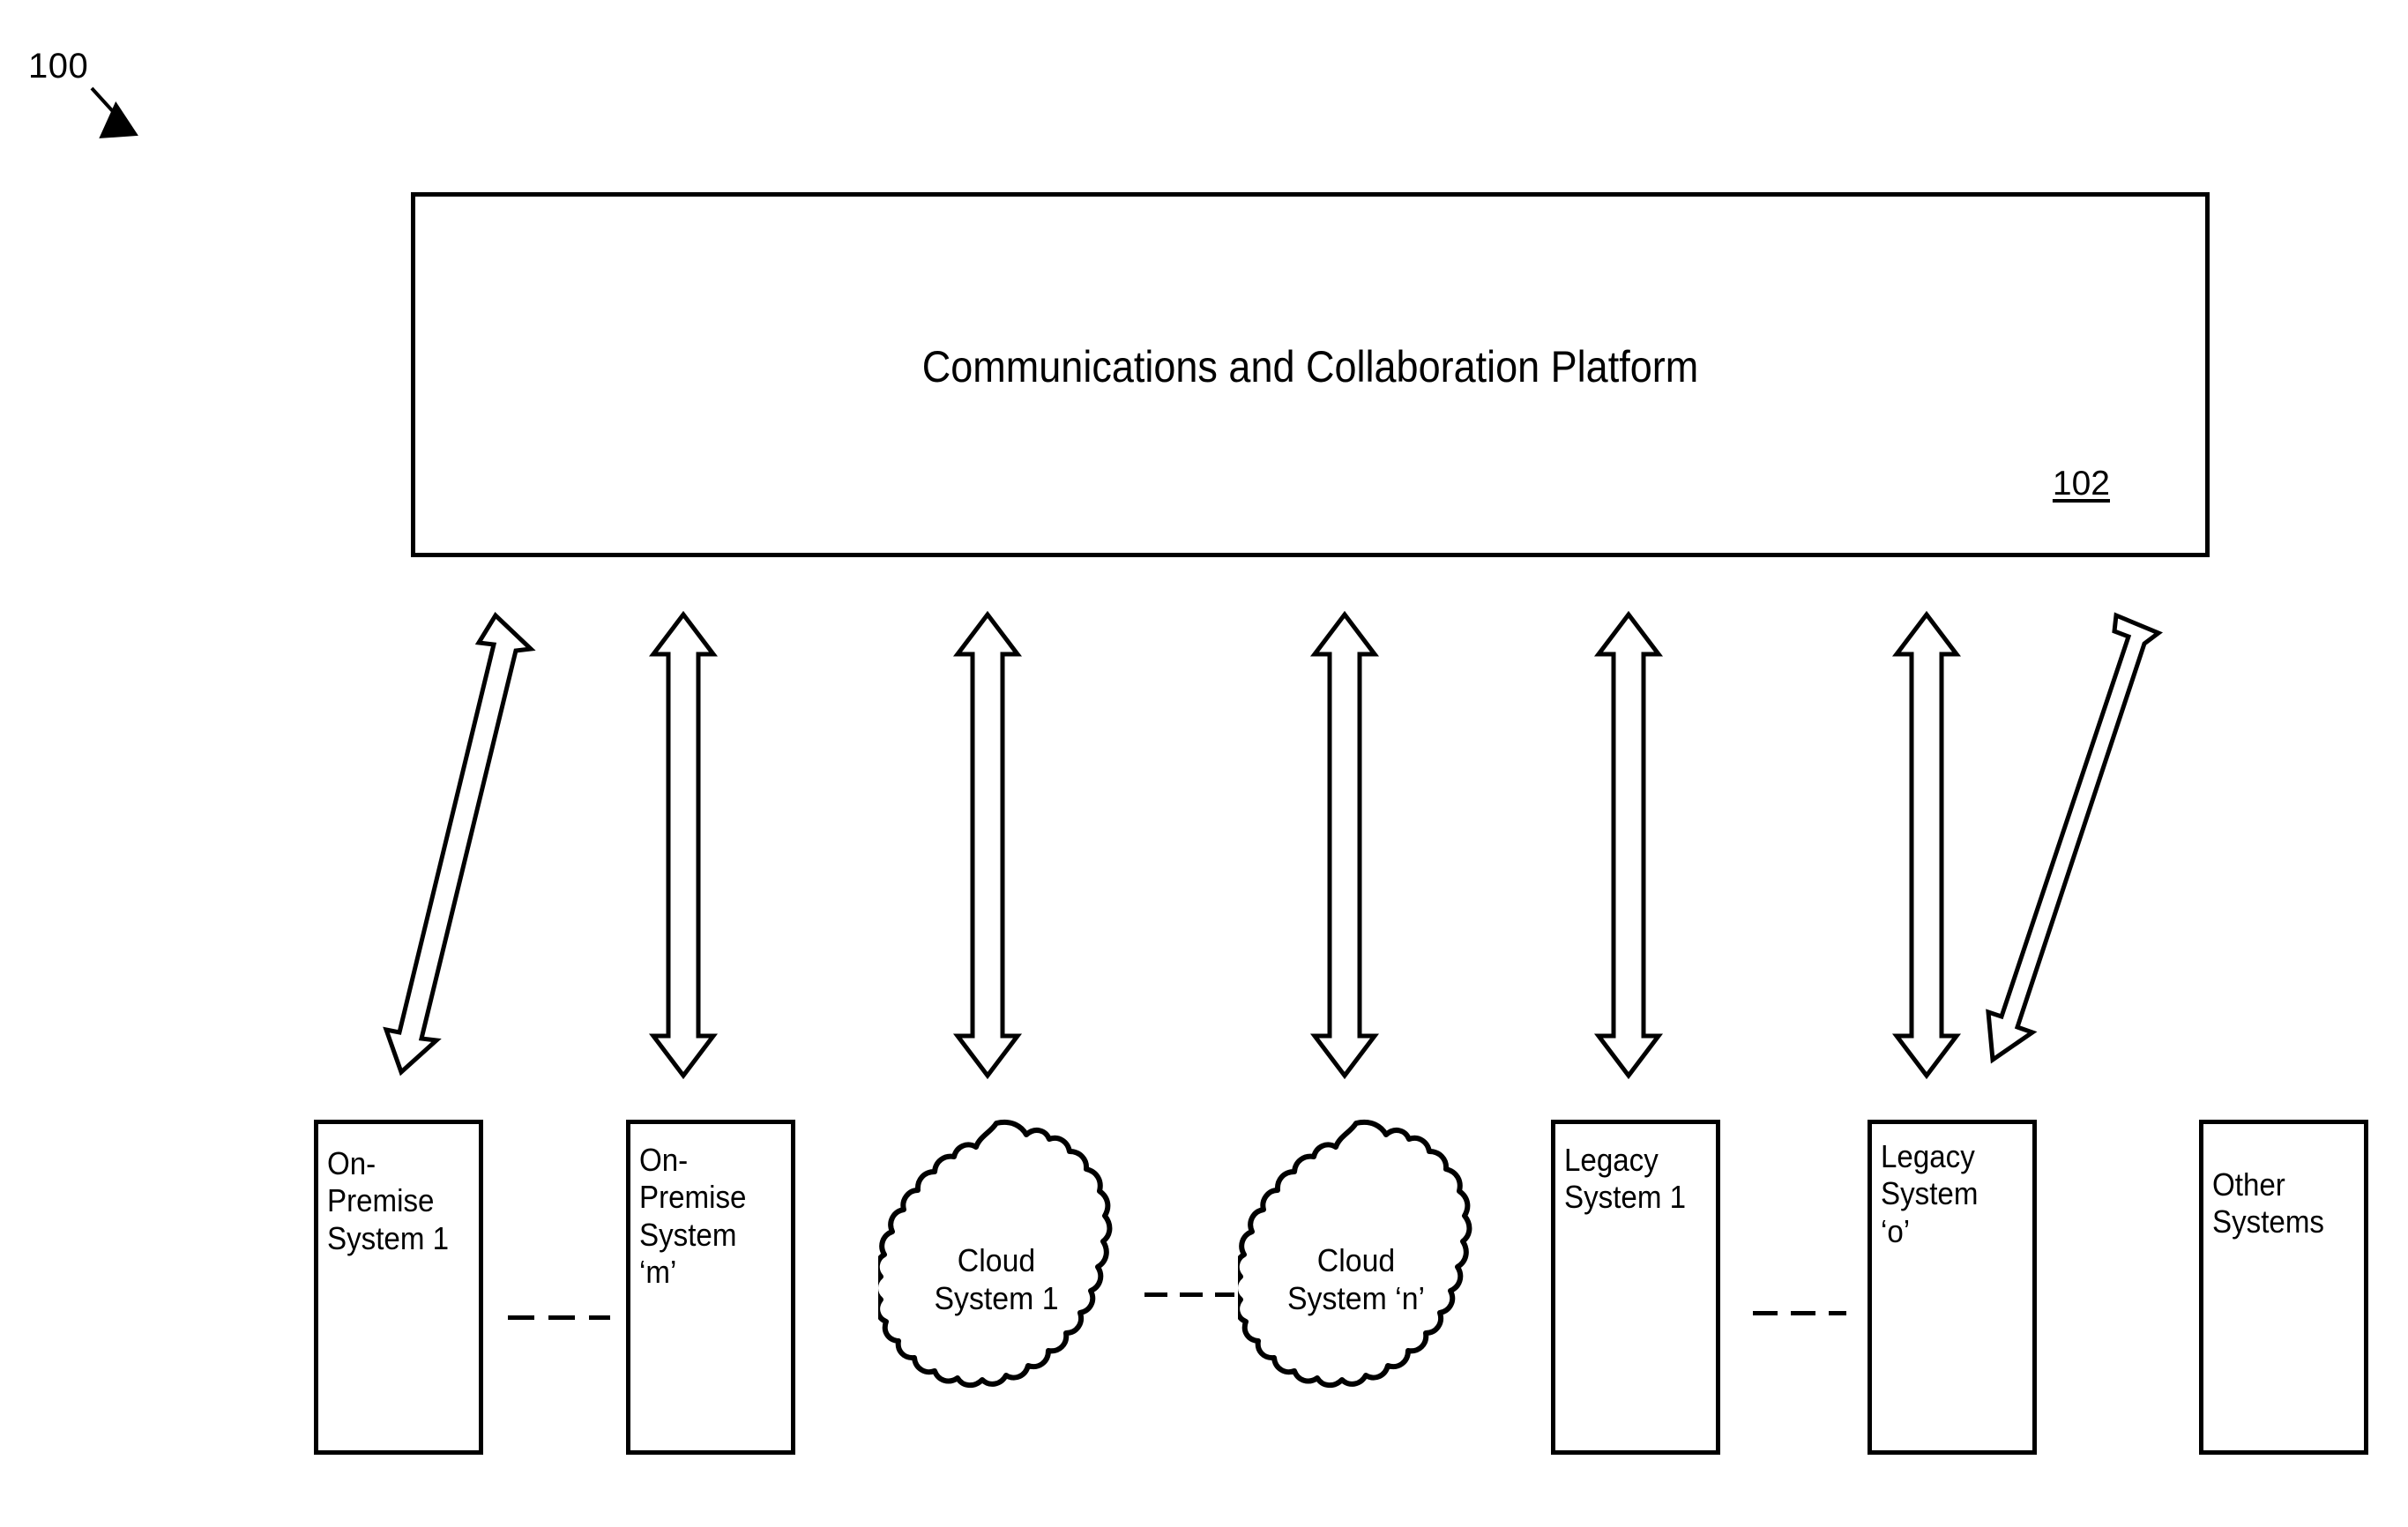 The width and height of the screenshot is (2408, 1527). I want to click on node-legacy-system-1: Legacy System 1, so click(1635, 1287).